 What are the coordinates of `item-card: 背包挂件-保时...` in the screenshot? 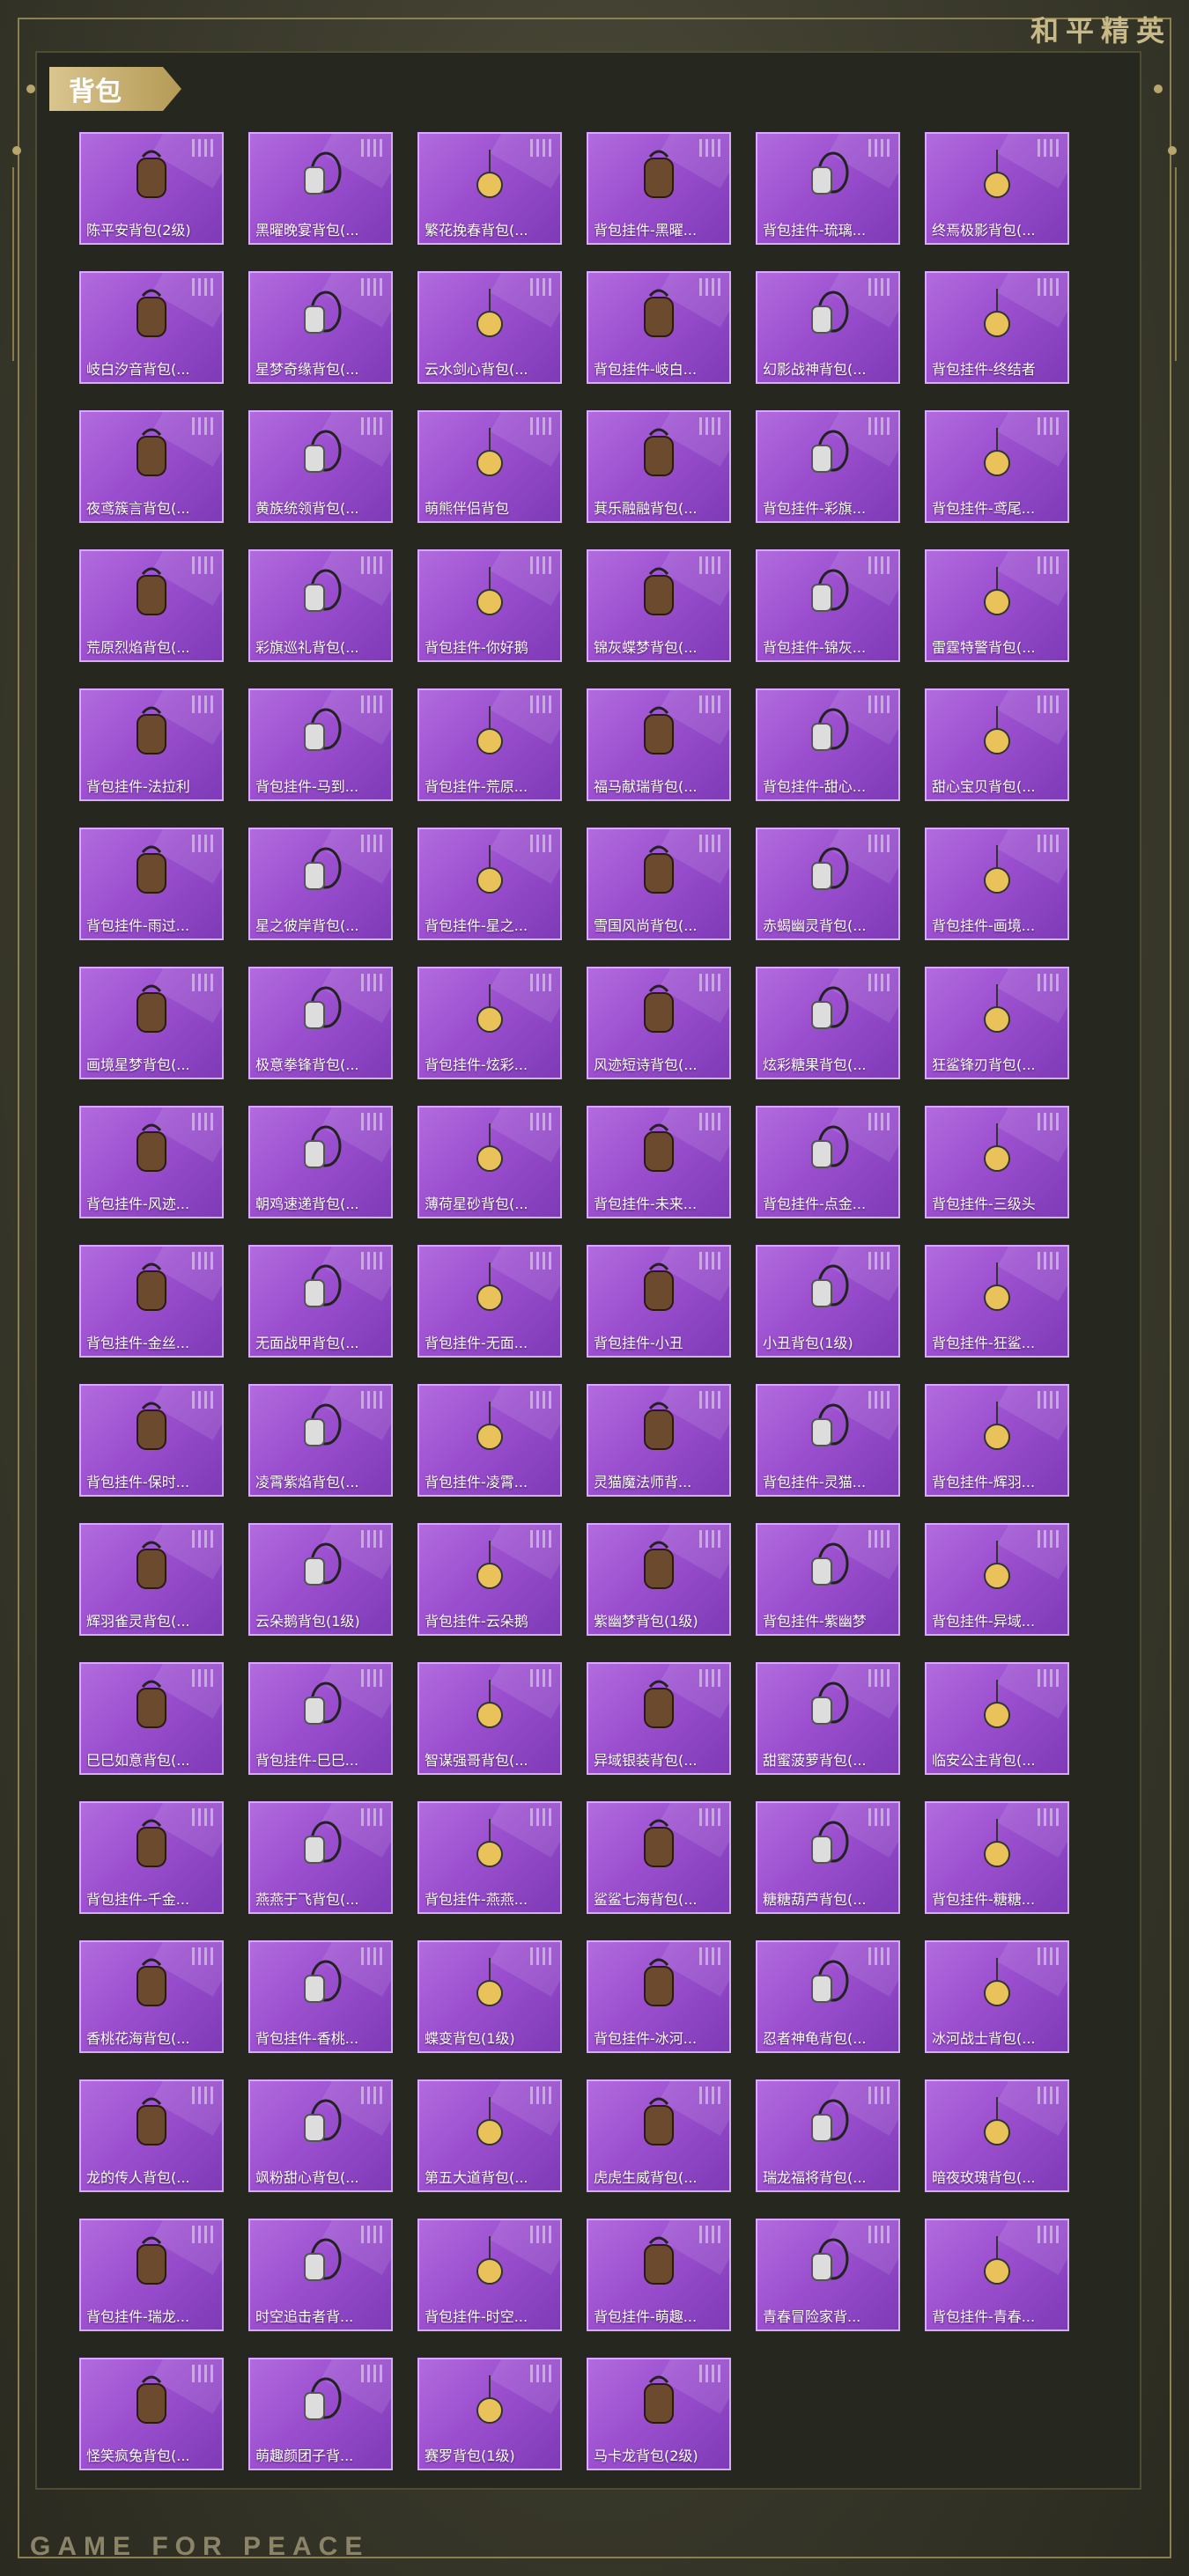 It's located at (151, 1441).